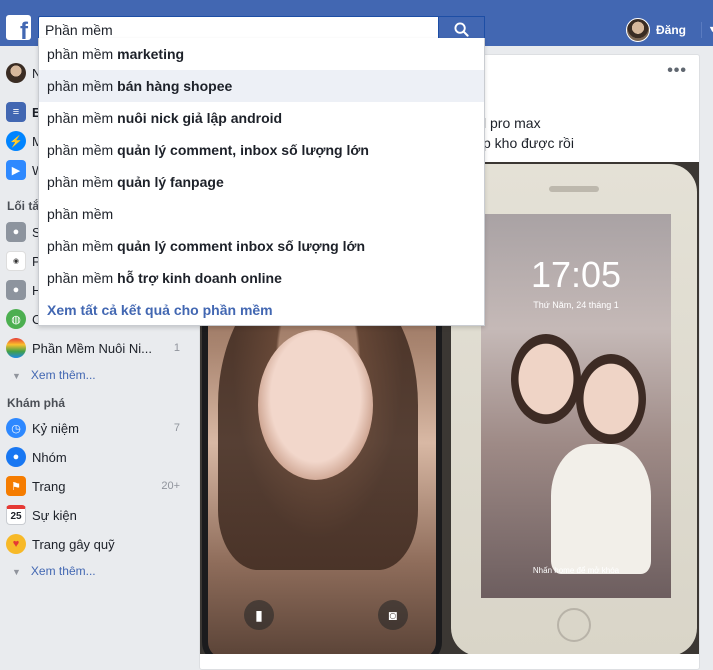 The image size is (713, 670). Describe the element at coordinates (574, 625) in the screenshot. I see `home-button-icon` at that location.